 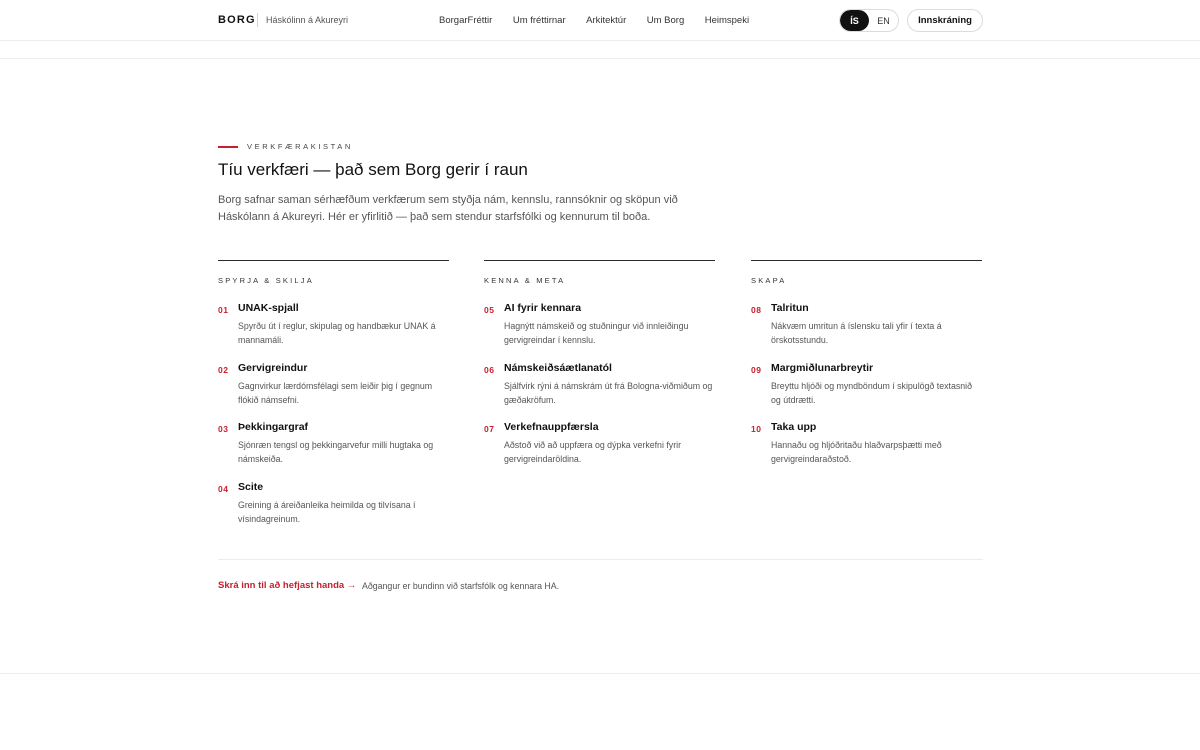 What do you see at coordinates (793, 427) in the screenshot?
I see `tool-name: Taka upp` at bounding box center [793, 427].